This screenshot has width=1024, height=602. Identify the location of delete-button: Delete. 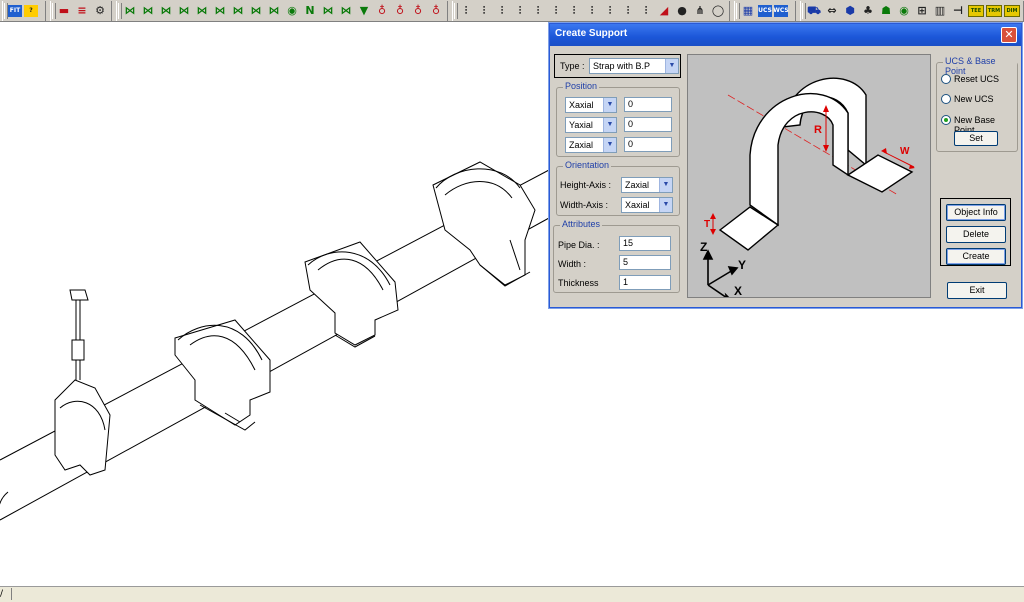
(976, 234).